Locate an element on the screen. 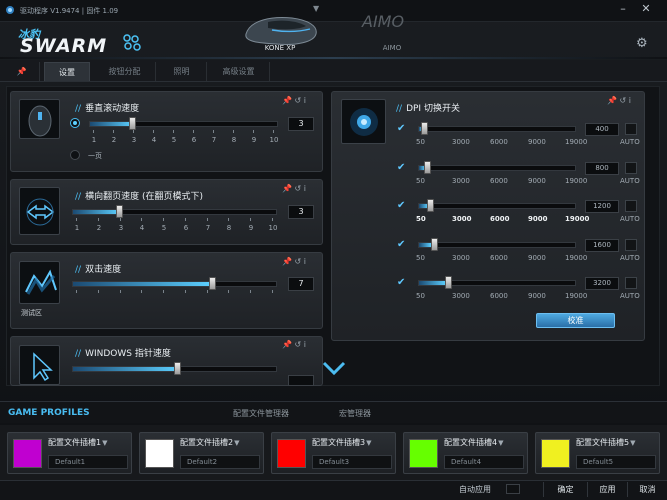 This screenshot has width=667, height=500. profile-name: 配置文件插槽3▼ is located at coordinates (341, 442).